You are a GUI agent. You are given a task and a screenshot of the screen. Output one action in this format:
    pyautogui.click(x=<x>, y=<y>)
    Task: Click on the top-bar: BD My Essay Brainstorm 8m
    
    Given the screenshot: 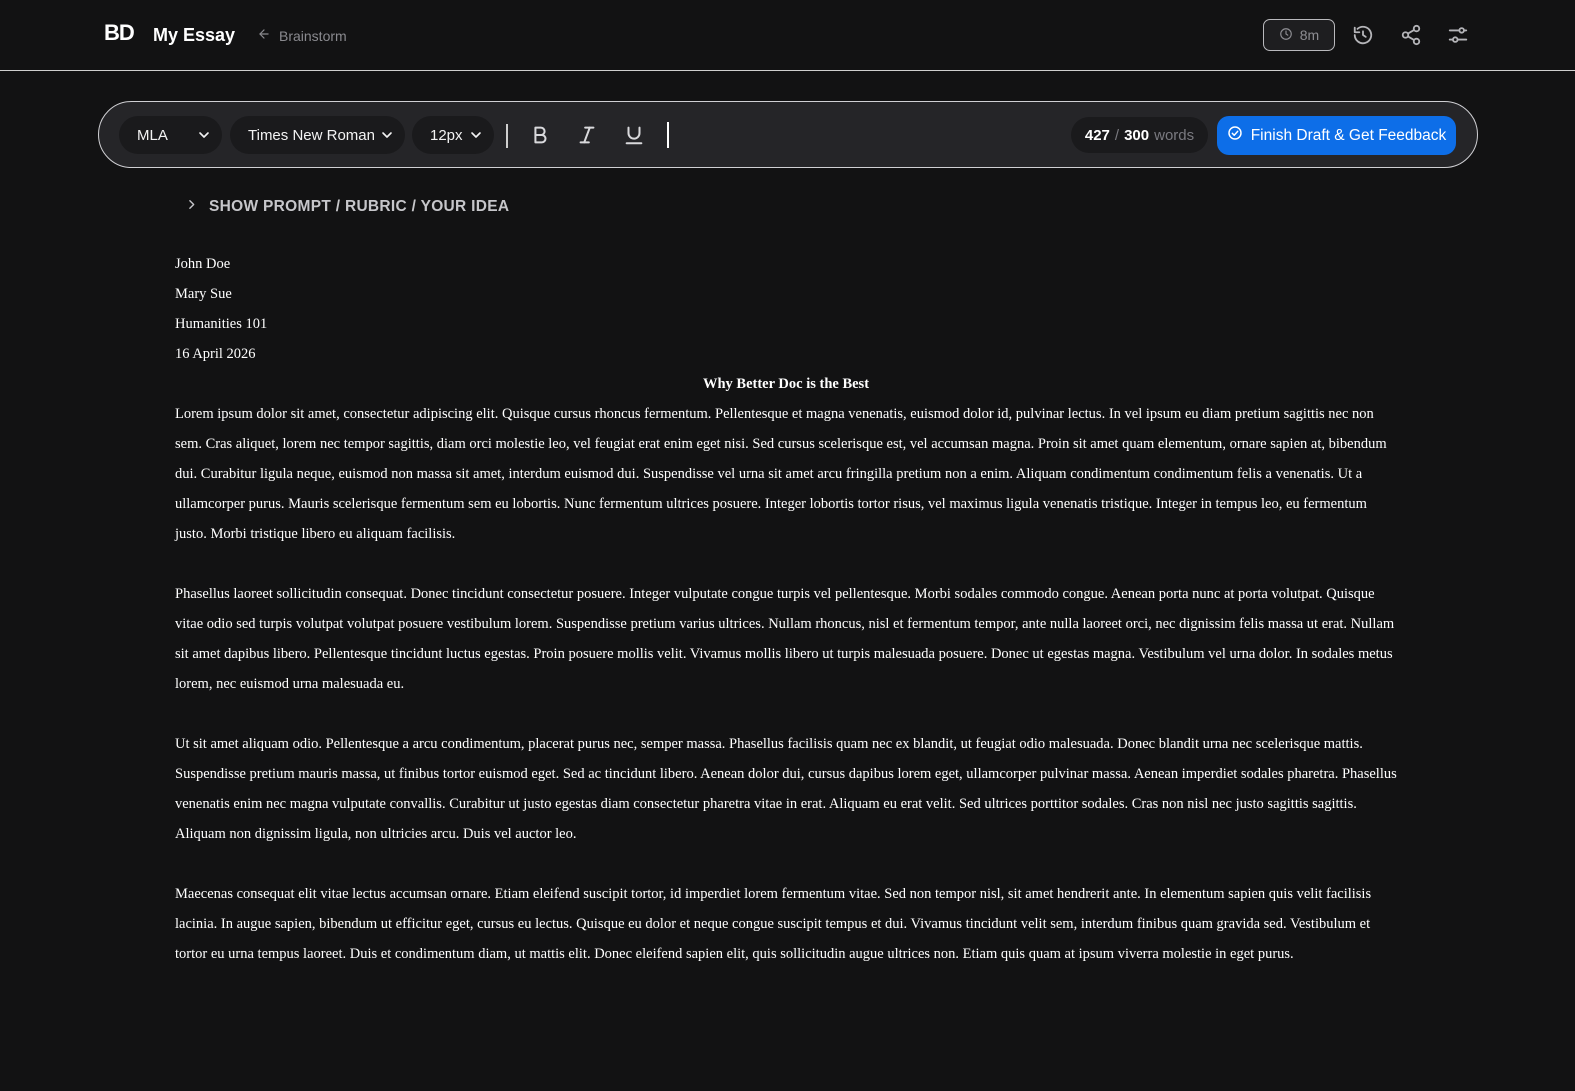 What is the action you would take?
    pyautogui.click(x=787, y=35)
    